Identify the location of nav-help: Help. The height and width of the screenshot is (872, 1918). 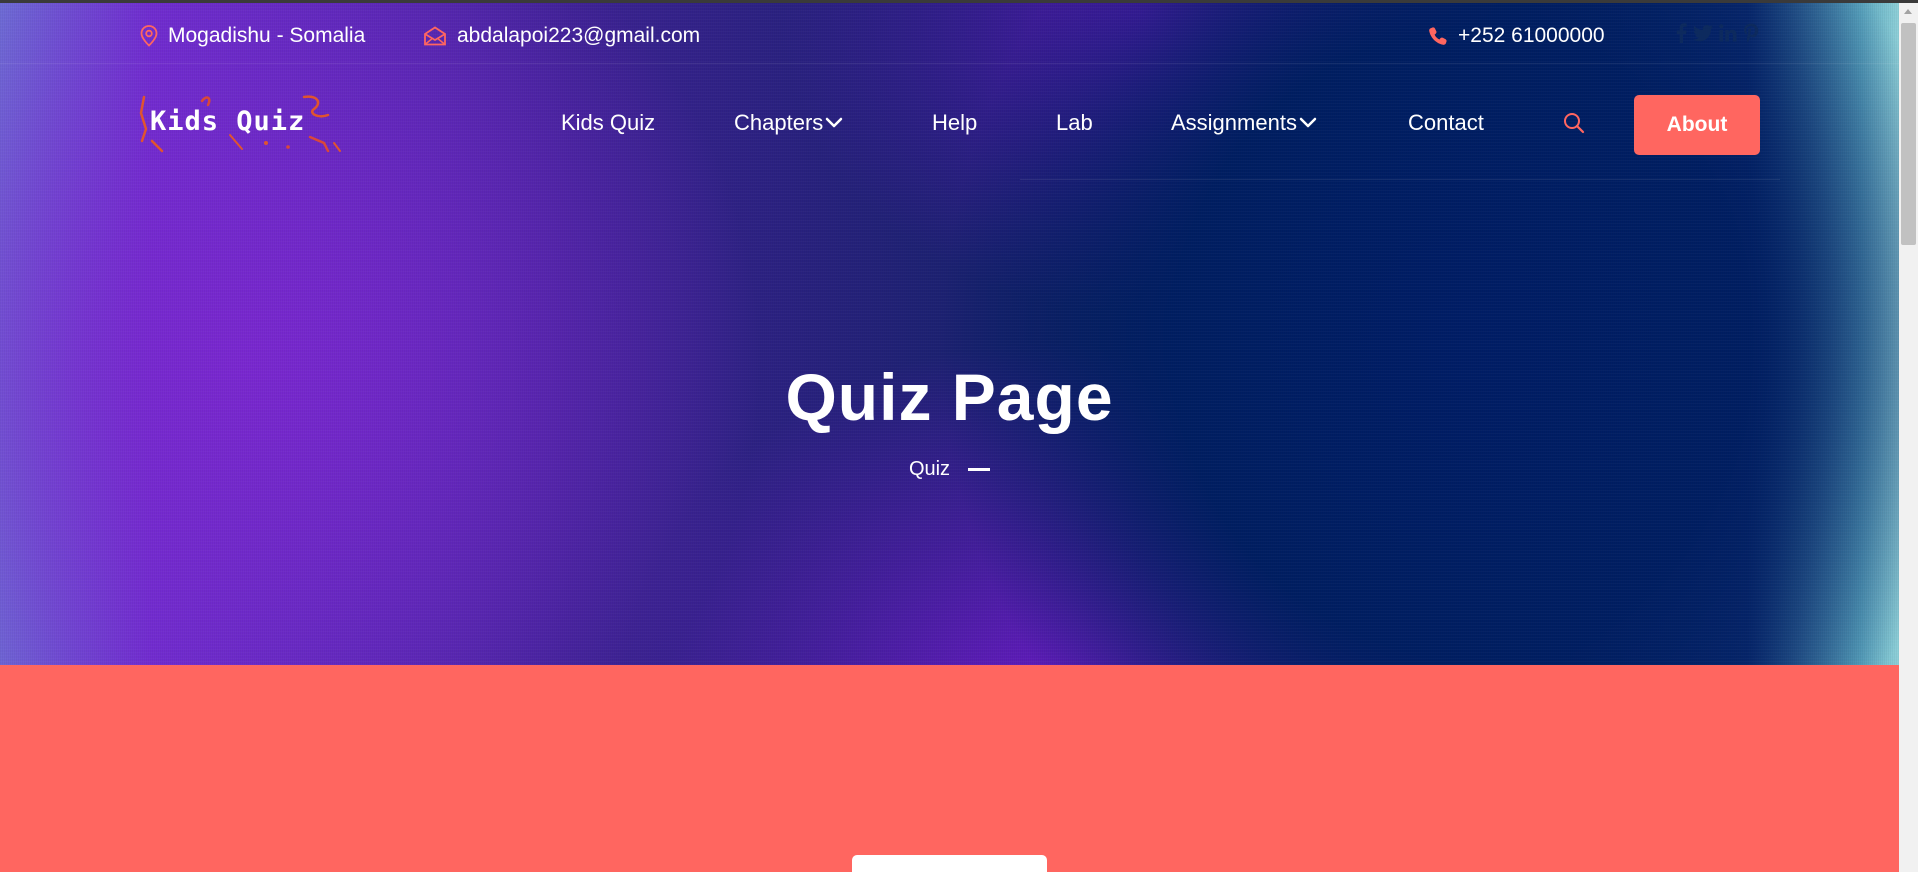
(954, 123).